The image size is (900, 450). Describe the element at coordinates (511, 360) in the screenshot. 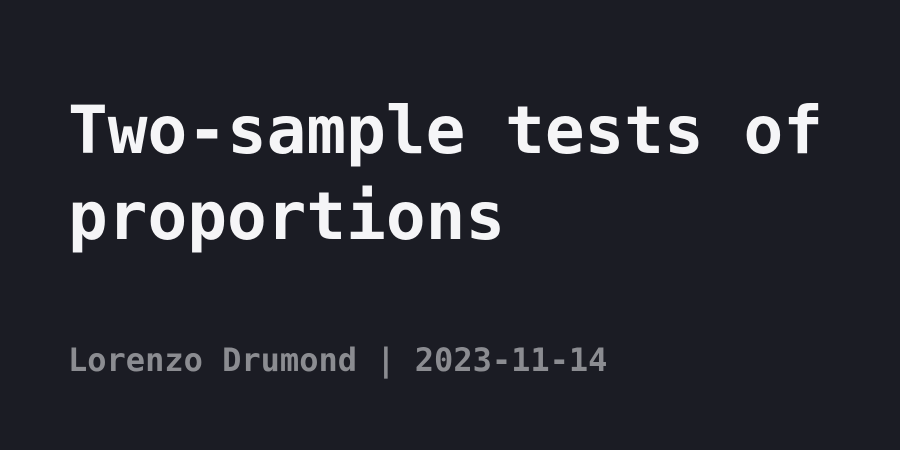

I see `post-date: 2023-11-14` at that location.